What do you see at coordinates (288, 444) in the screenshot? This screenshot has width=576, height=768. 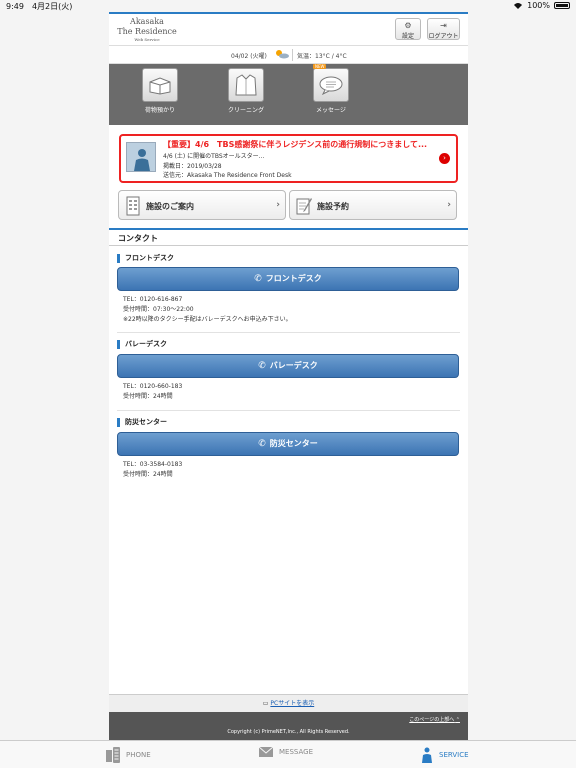 I see `call-disaster-center-button: ✆ 防災センター` at bounding box center [288, 444].